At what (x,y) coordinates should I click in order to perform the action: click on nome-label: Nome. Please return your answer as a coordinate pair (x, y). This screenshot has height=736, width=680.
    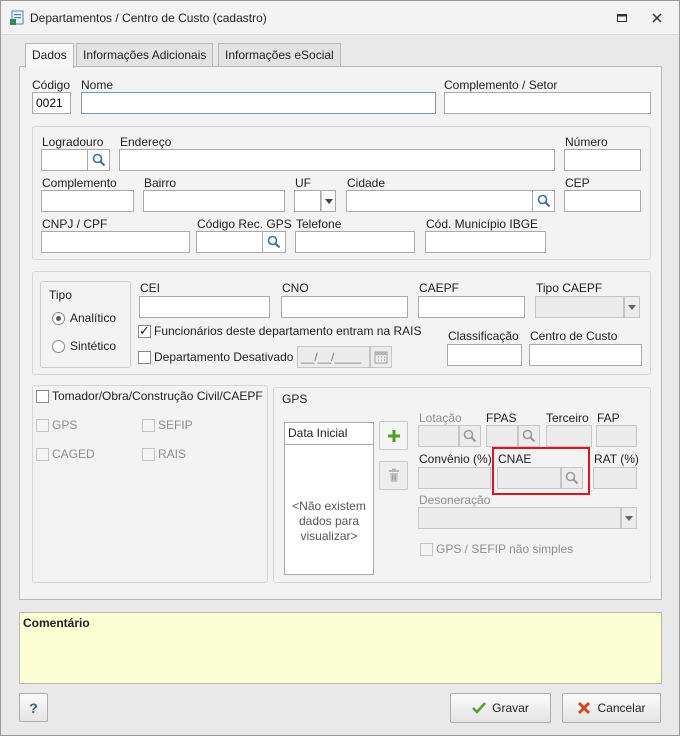
    Looking at the image, I should click on (97, 85).